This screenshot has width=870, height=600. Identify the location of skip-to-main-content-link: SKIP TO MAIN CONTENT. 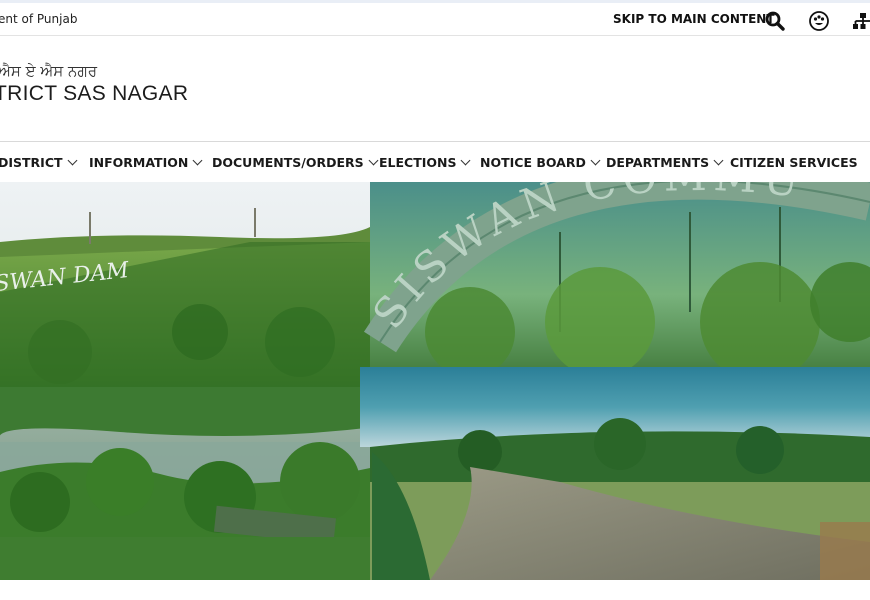
(694, 19).